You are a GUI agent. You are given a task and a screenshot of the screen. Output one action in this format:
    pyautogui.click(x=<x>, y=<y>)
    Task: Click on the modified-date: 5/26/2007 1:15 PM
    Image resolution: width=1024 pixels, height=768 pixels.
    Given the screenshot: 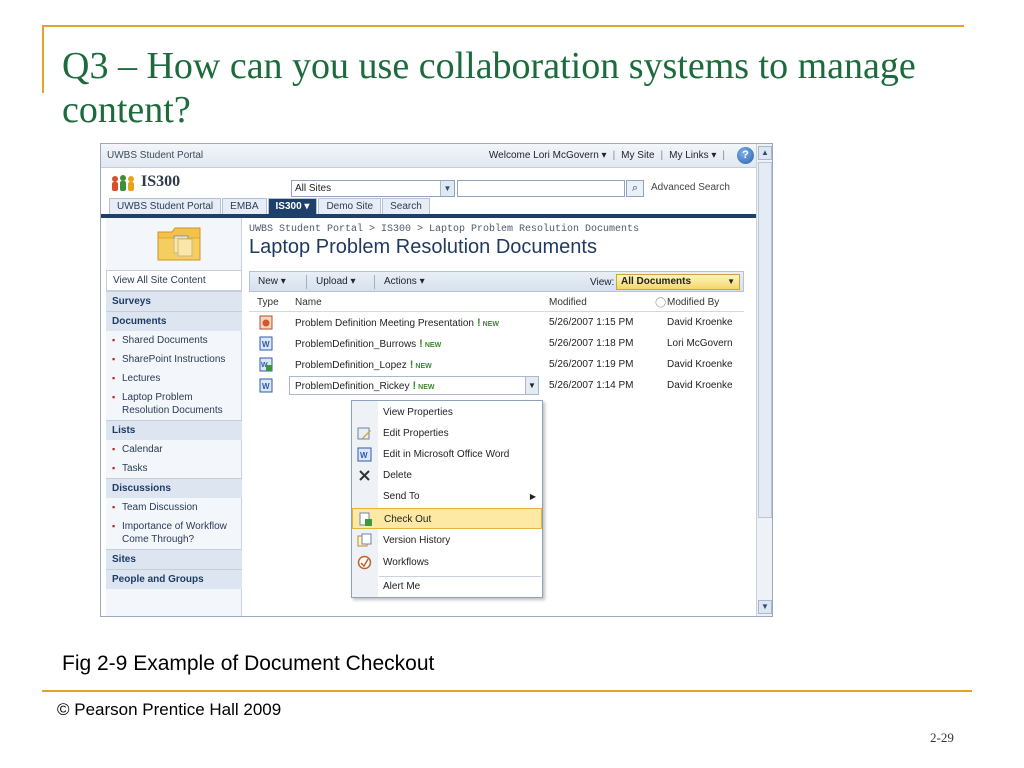 What is the action you would take?
    pyautogui.click(x=591, y=322)
    